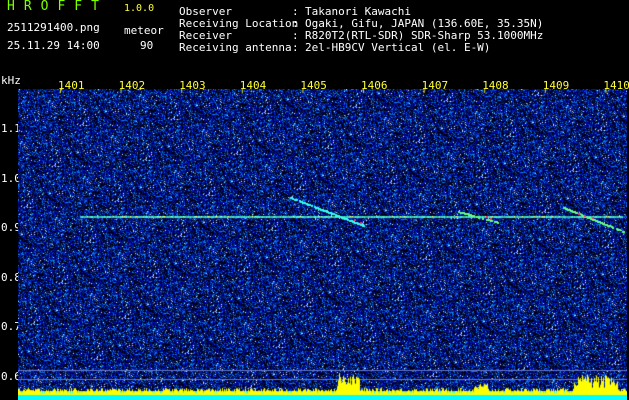 The height and width of the screenshot is (400, 629). Describe the element at coordinates (398, 47) in the screenshot. I see `info-value-antenna: 2el-HB9CV Vertical (el. E-W)` at that location.